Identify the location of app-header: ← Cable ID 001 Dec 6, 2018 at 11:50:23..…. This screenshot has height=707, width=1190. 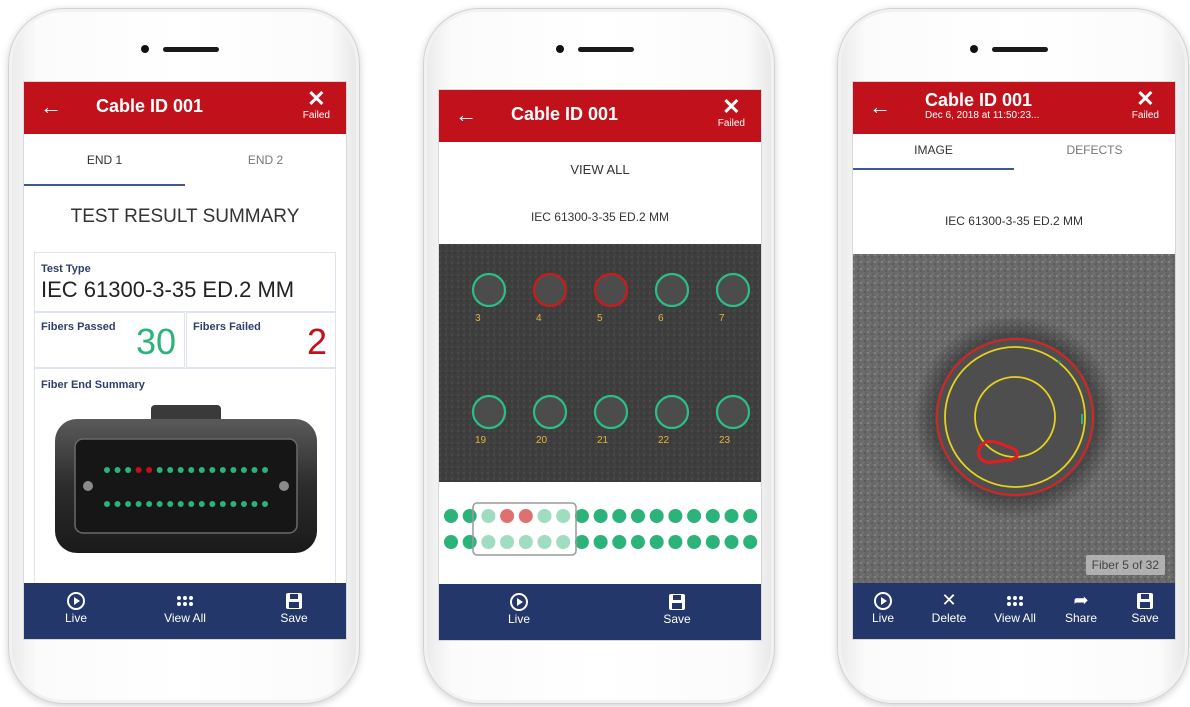
(1014, 108).